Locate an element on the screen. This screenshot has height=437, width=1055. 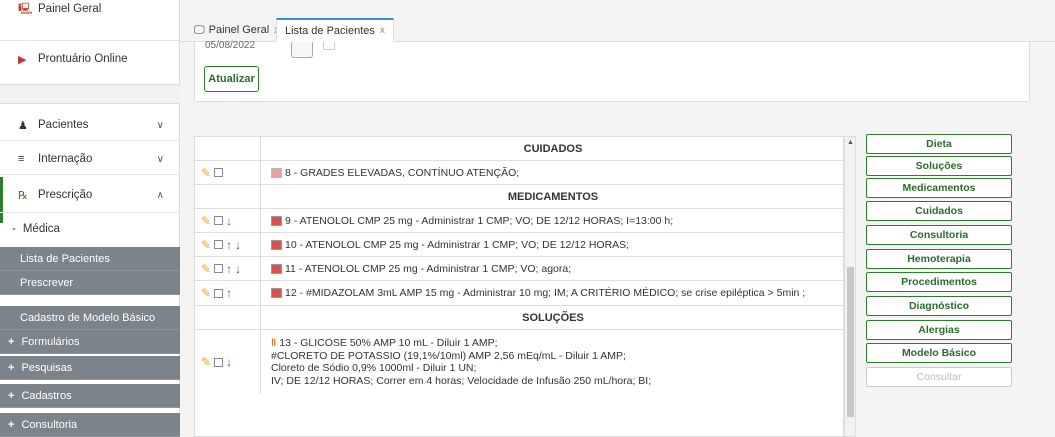
sidebar-item-label: Formulários is located at coordinates (50, 341).